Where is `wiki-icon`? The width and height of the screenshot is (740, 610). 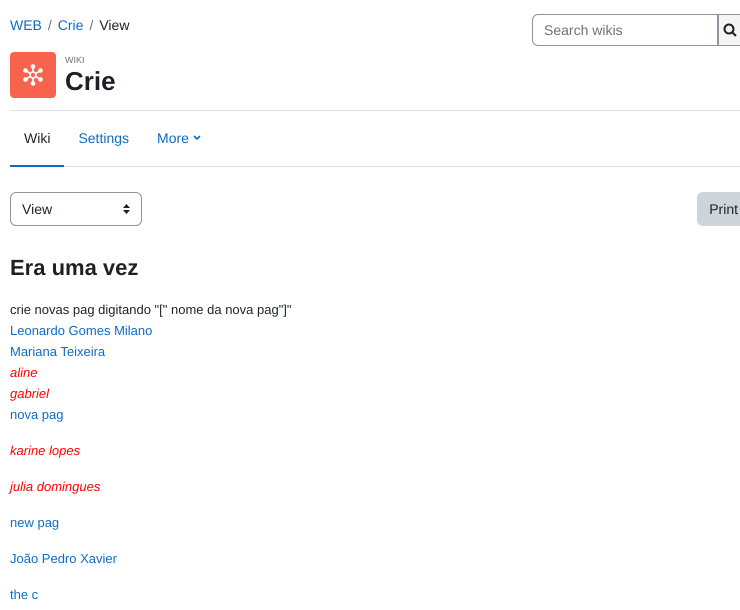 wiki-icon is located at coordinates (33, 75).